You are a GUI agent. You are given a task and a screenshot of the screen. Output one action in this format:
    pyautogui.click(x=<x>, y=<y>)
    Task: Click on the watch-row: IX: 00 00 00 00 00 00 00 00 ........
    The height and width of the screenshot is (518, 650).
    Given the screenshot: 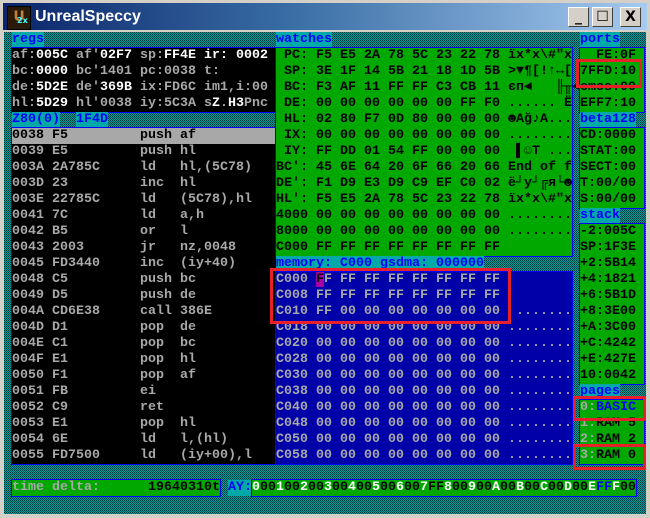 What is the action you would take?
    pyautogui.click(x=424, y=136)
    